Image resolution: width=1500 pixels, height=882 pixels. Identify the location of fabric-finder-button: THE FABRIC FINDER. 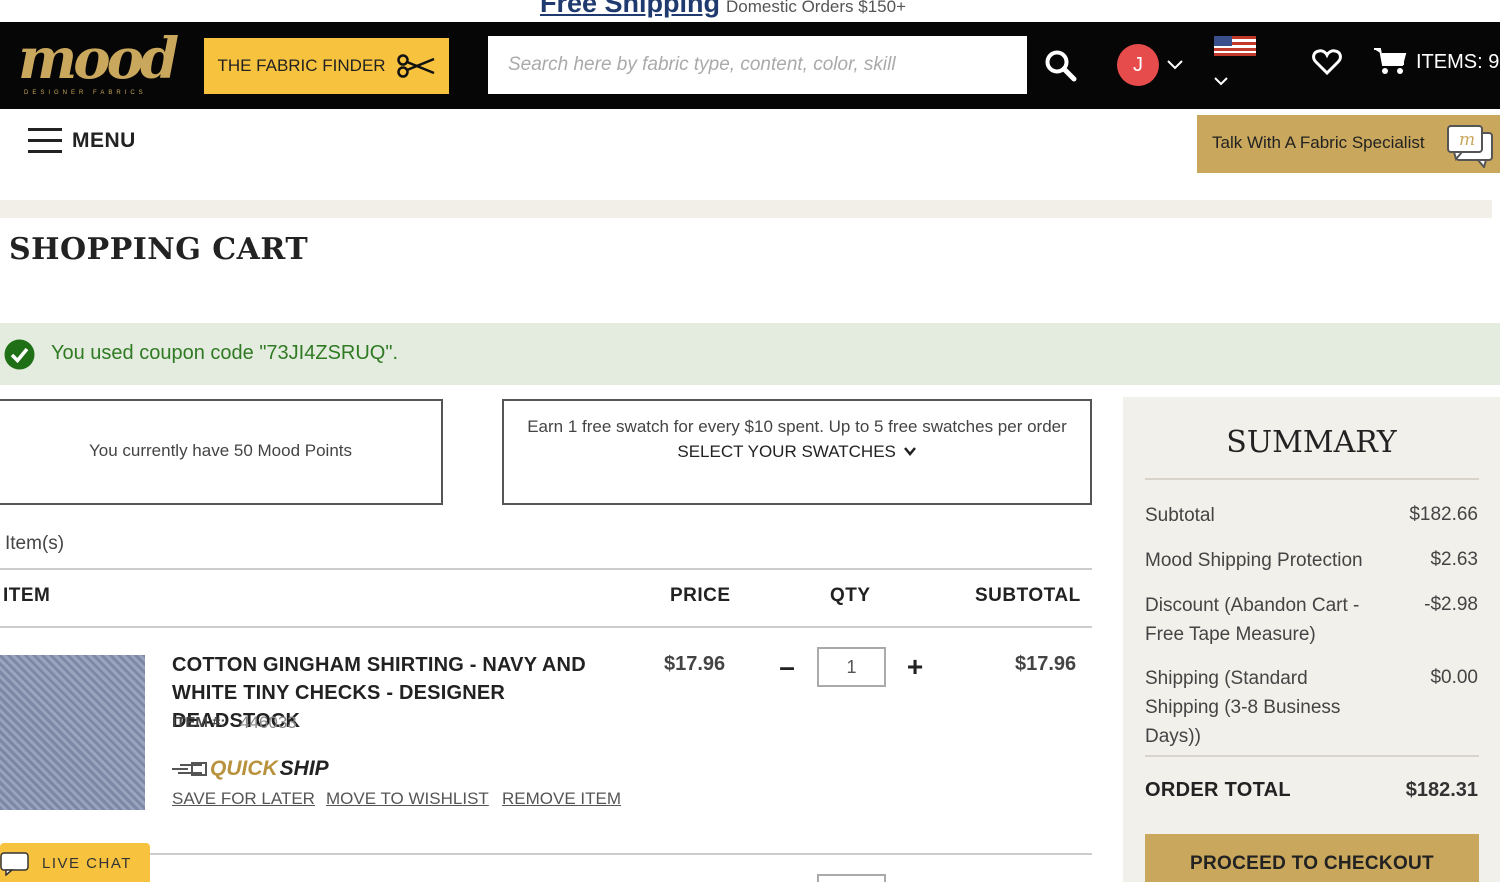
(326, 66).